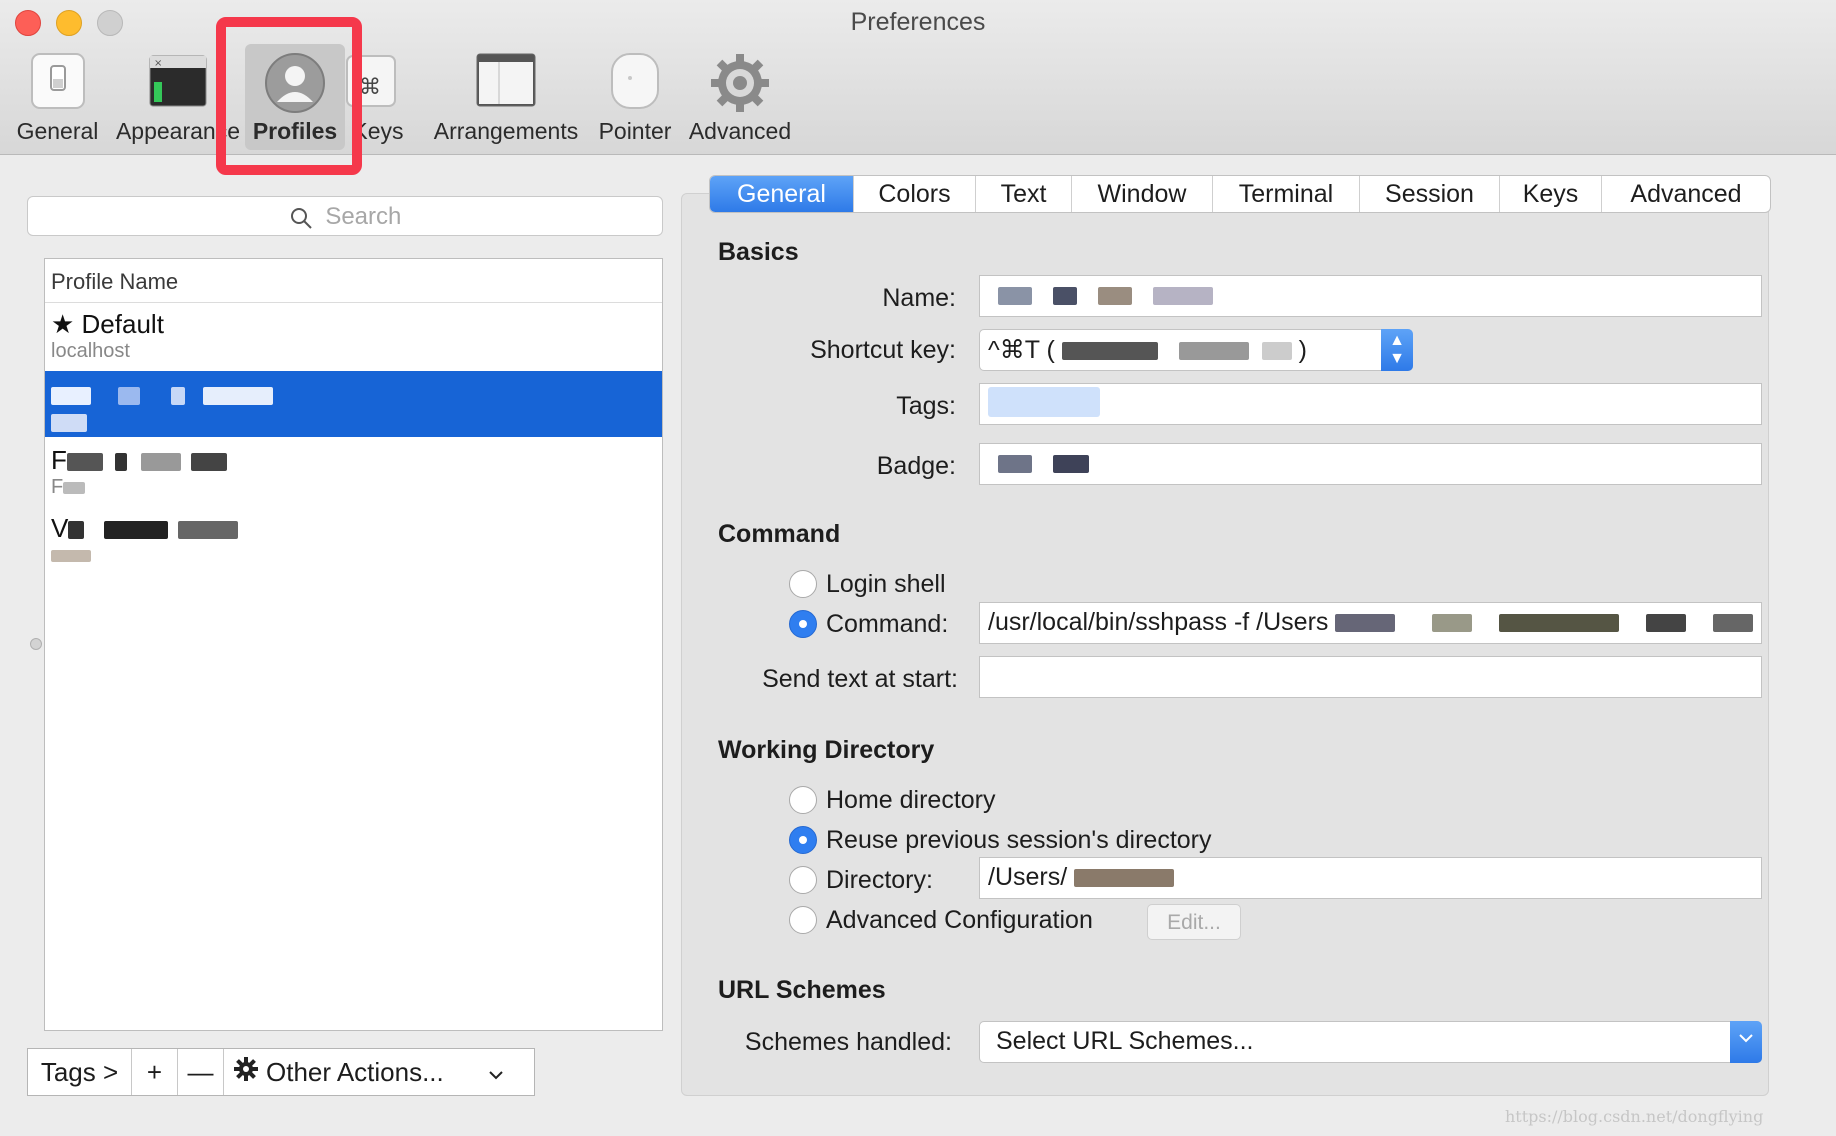 The width and height of the screenshot is (1836, 1136). What do you see at coordinates (803, 840) in the screenshot?
I see `reuse-directory-radio` at bounding box center [803, 840].